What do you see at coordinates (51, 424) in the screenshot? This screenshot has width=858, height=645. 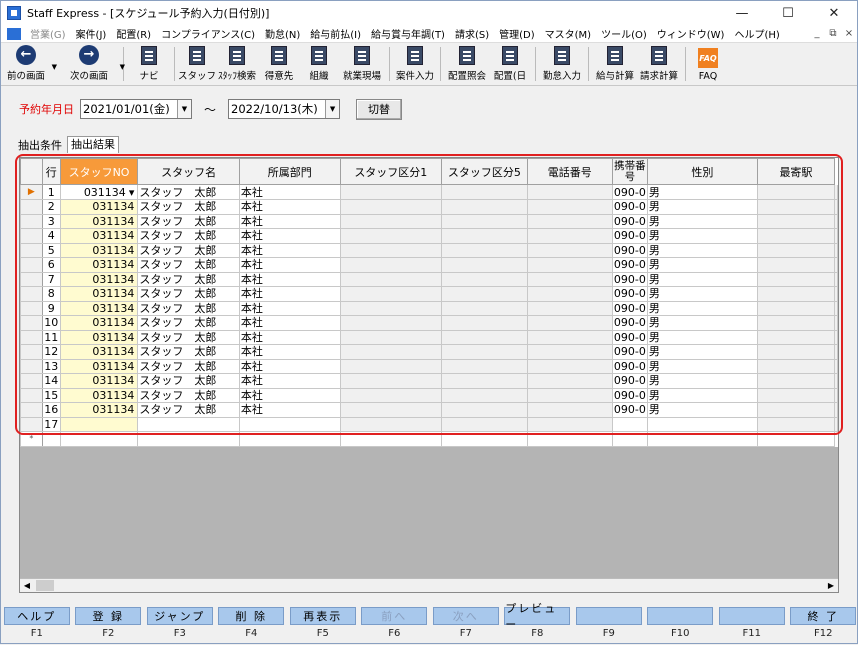 I see `row-number-cell: 17` at bounding box center [51, 424].